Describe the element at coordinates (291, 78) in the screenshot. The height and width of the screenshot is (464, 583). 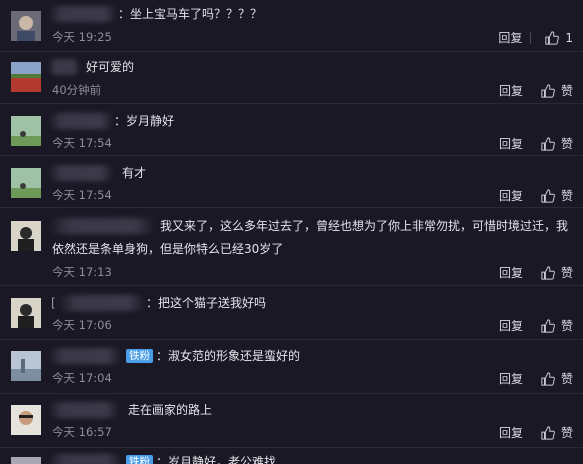
I see `comment-item: 好可爱的 40分钟前 回复 赞` at that location.